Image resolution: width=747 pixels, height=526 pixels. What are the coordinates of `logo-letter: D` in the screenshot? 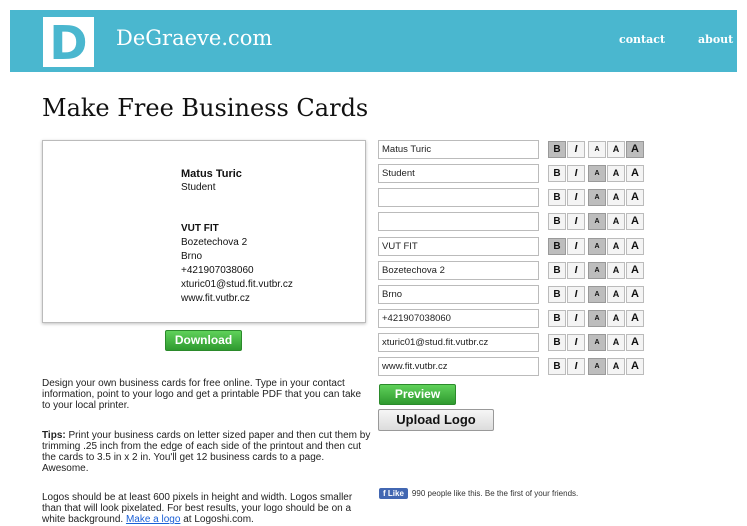 It's located at (68, 42).